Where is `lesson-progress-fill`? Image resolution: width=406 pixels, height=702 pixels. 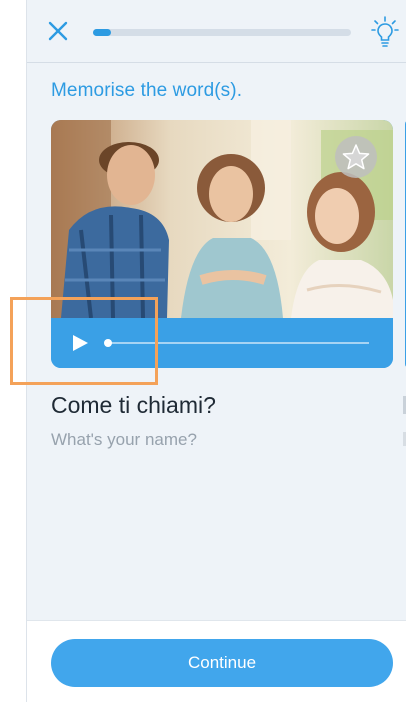
lesson-progress-fill is located at coordinates (102, 32).